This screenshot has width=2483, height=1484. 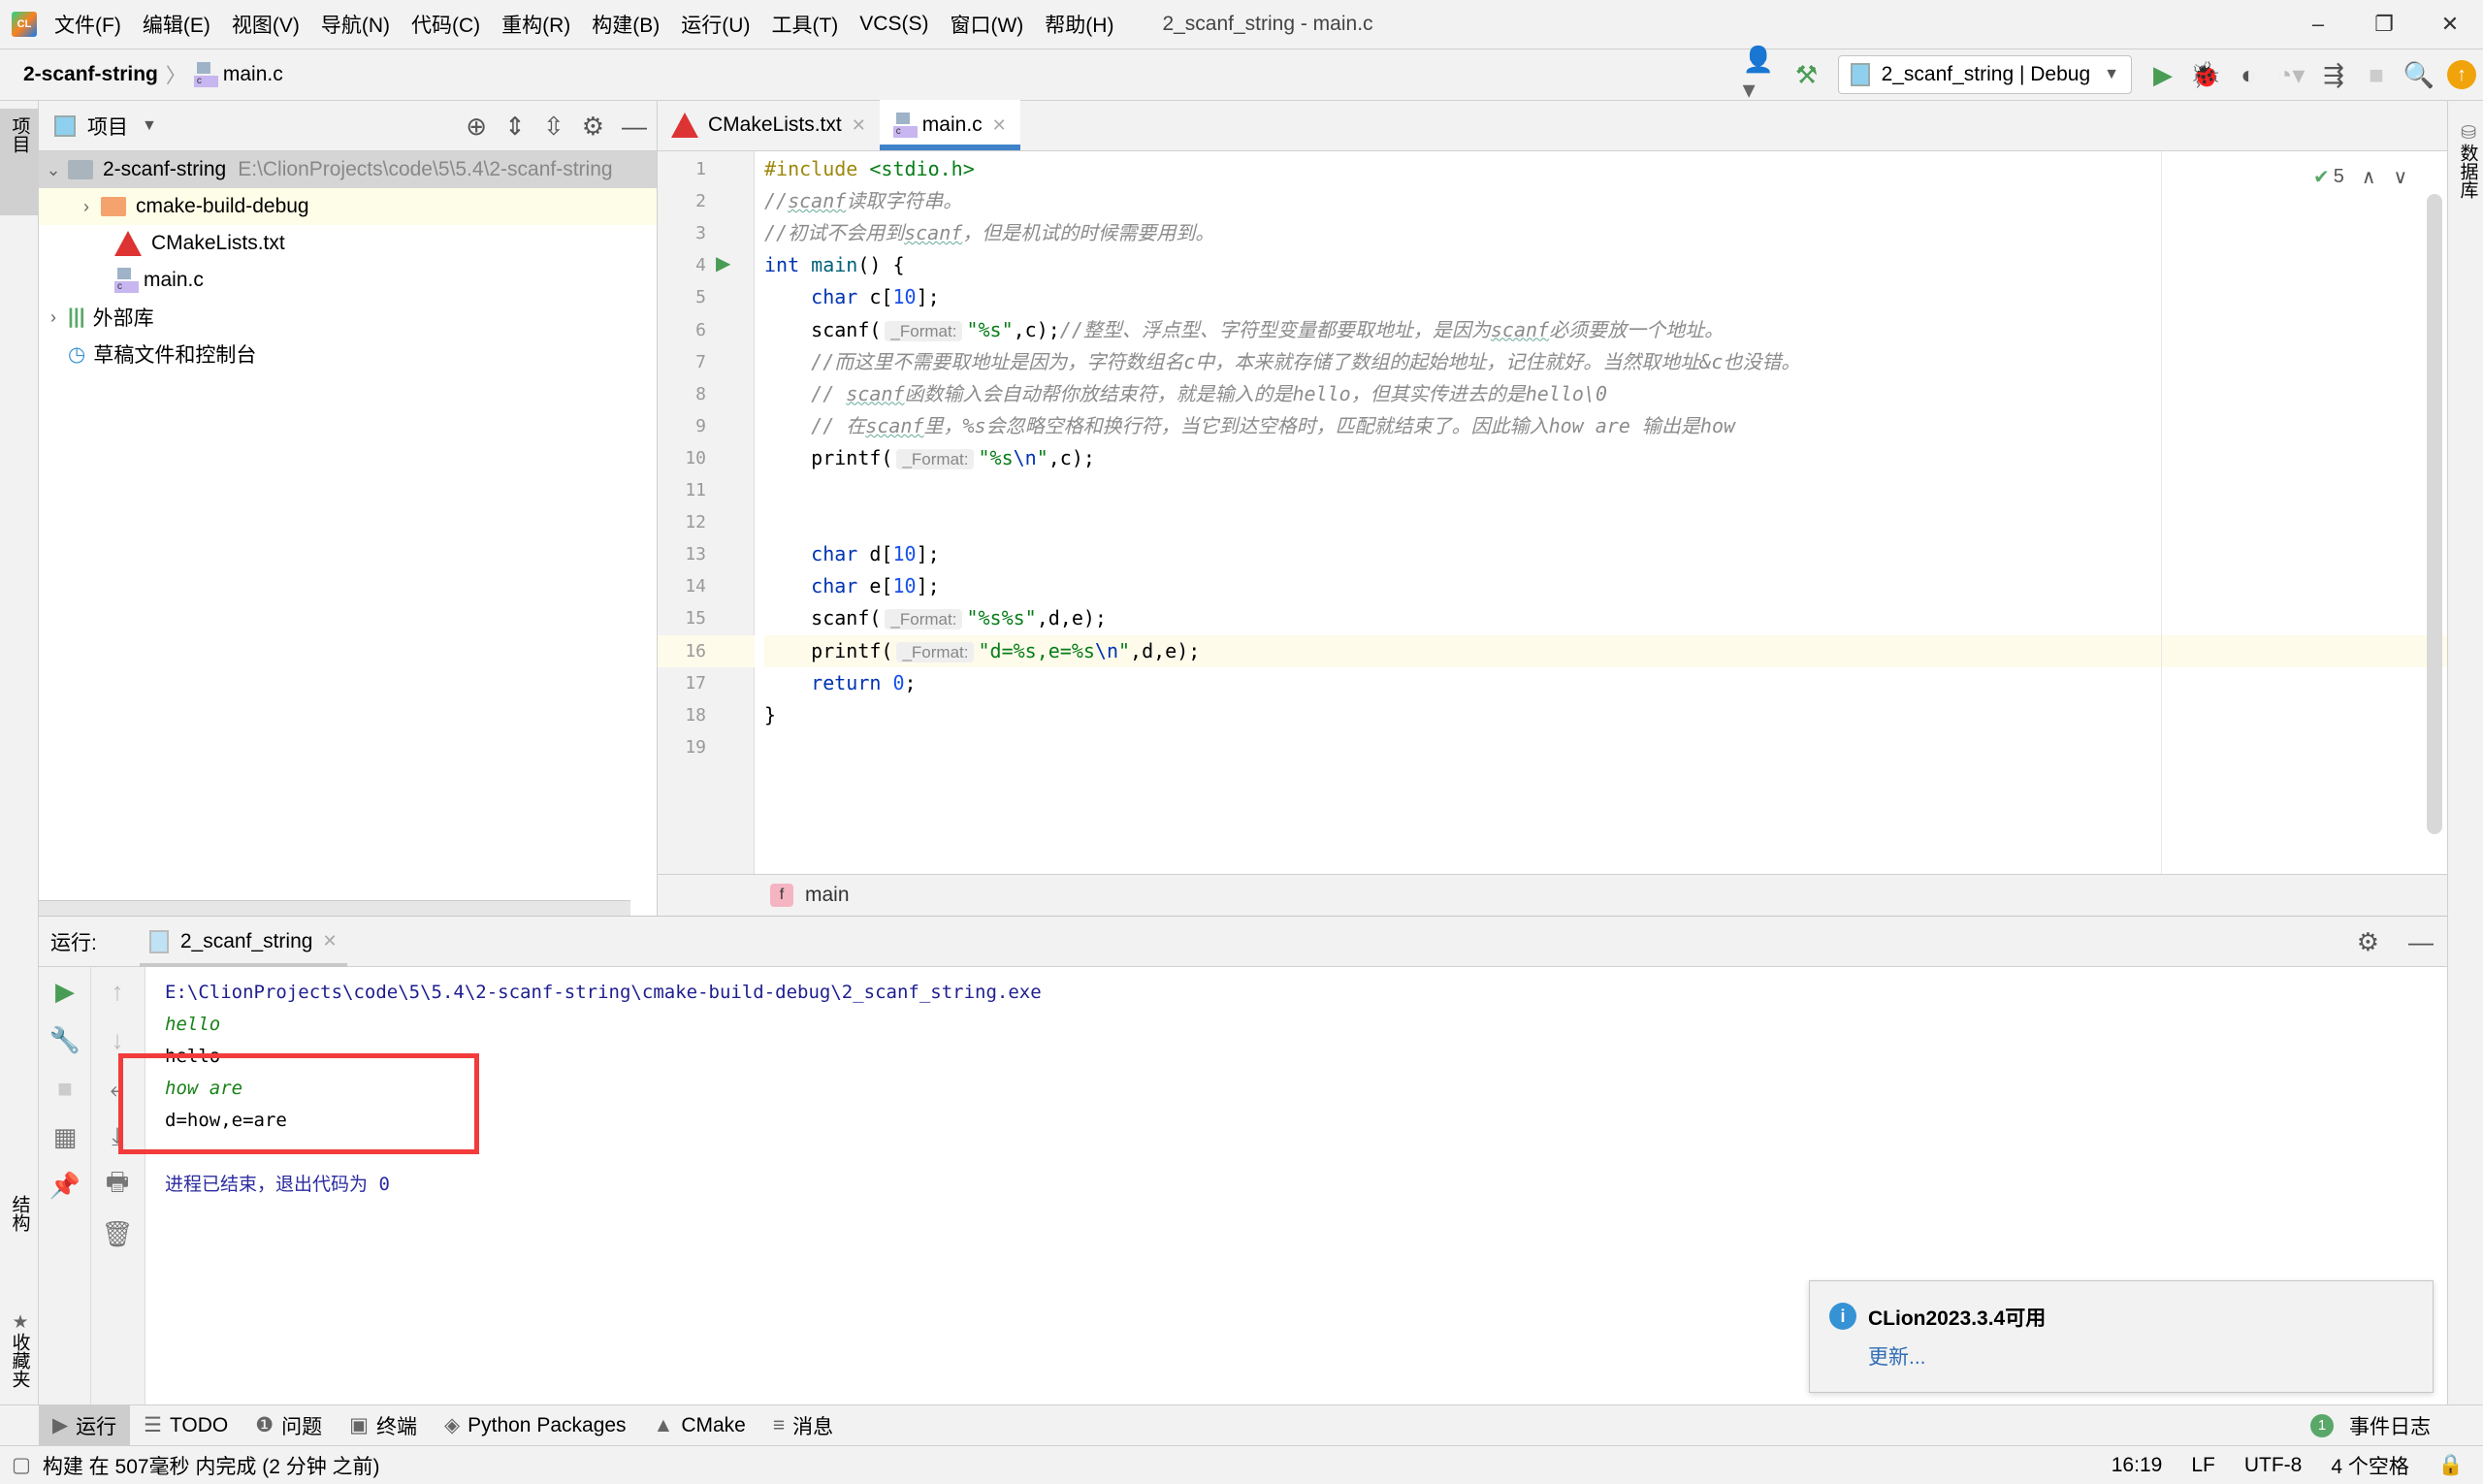 I want to click on chevron-down-icon: ▼, so click(x=149, y=126).